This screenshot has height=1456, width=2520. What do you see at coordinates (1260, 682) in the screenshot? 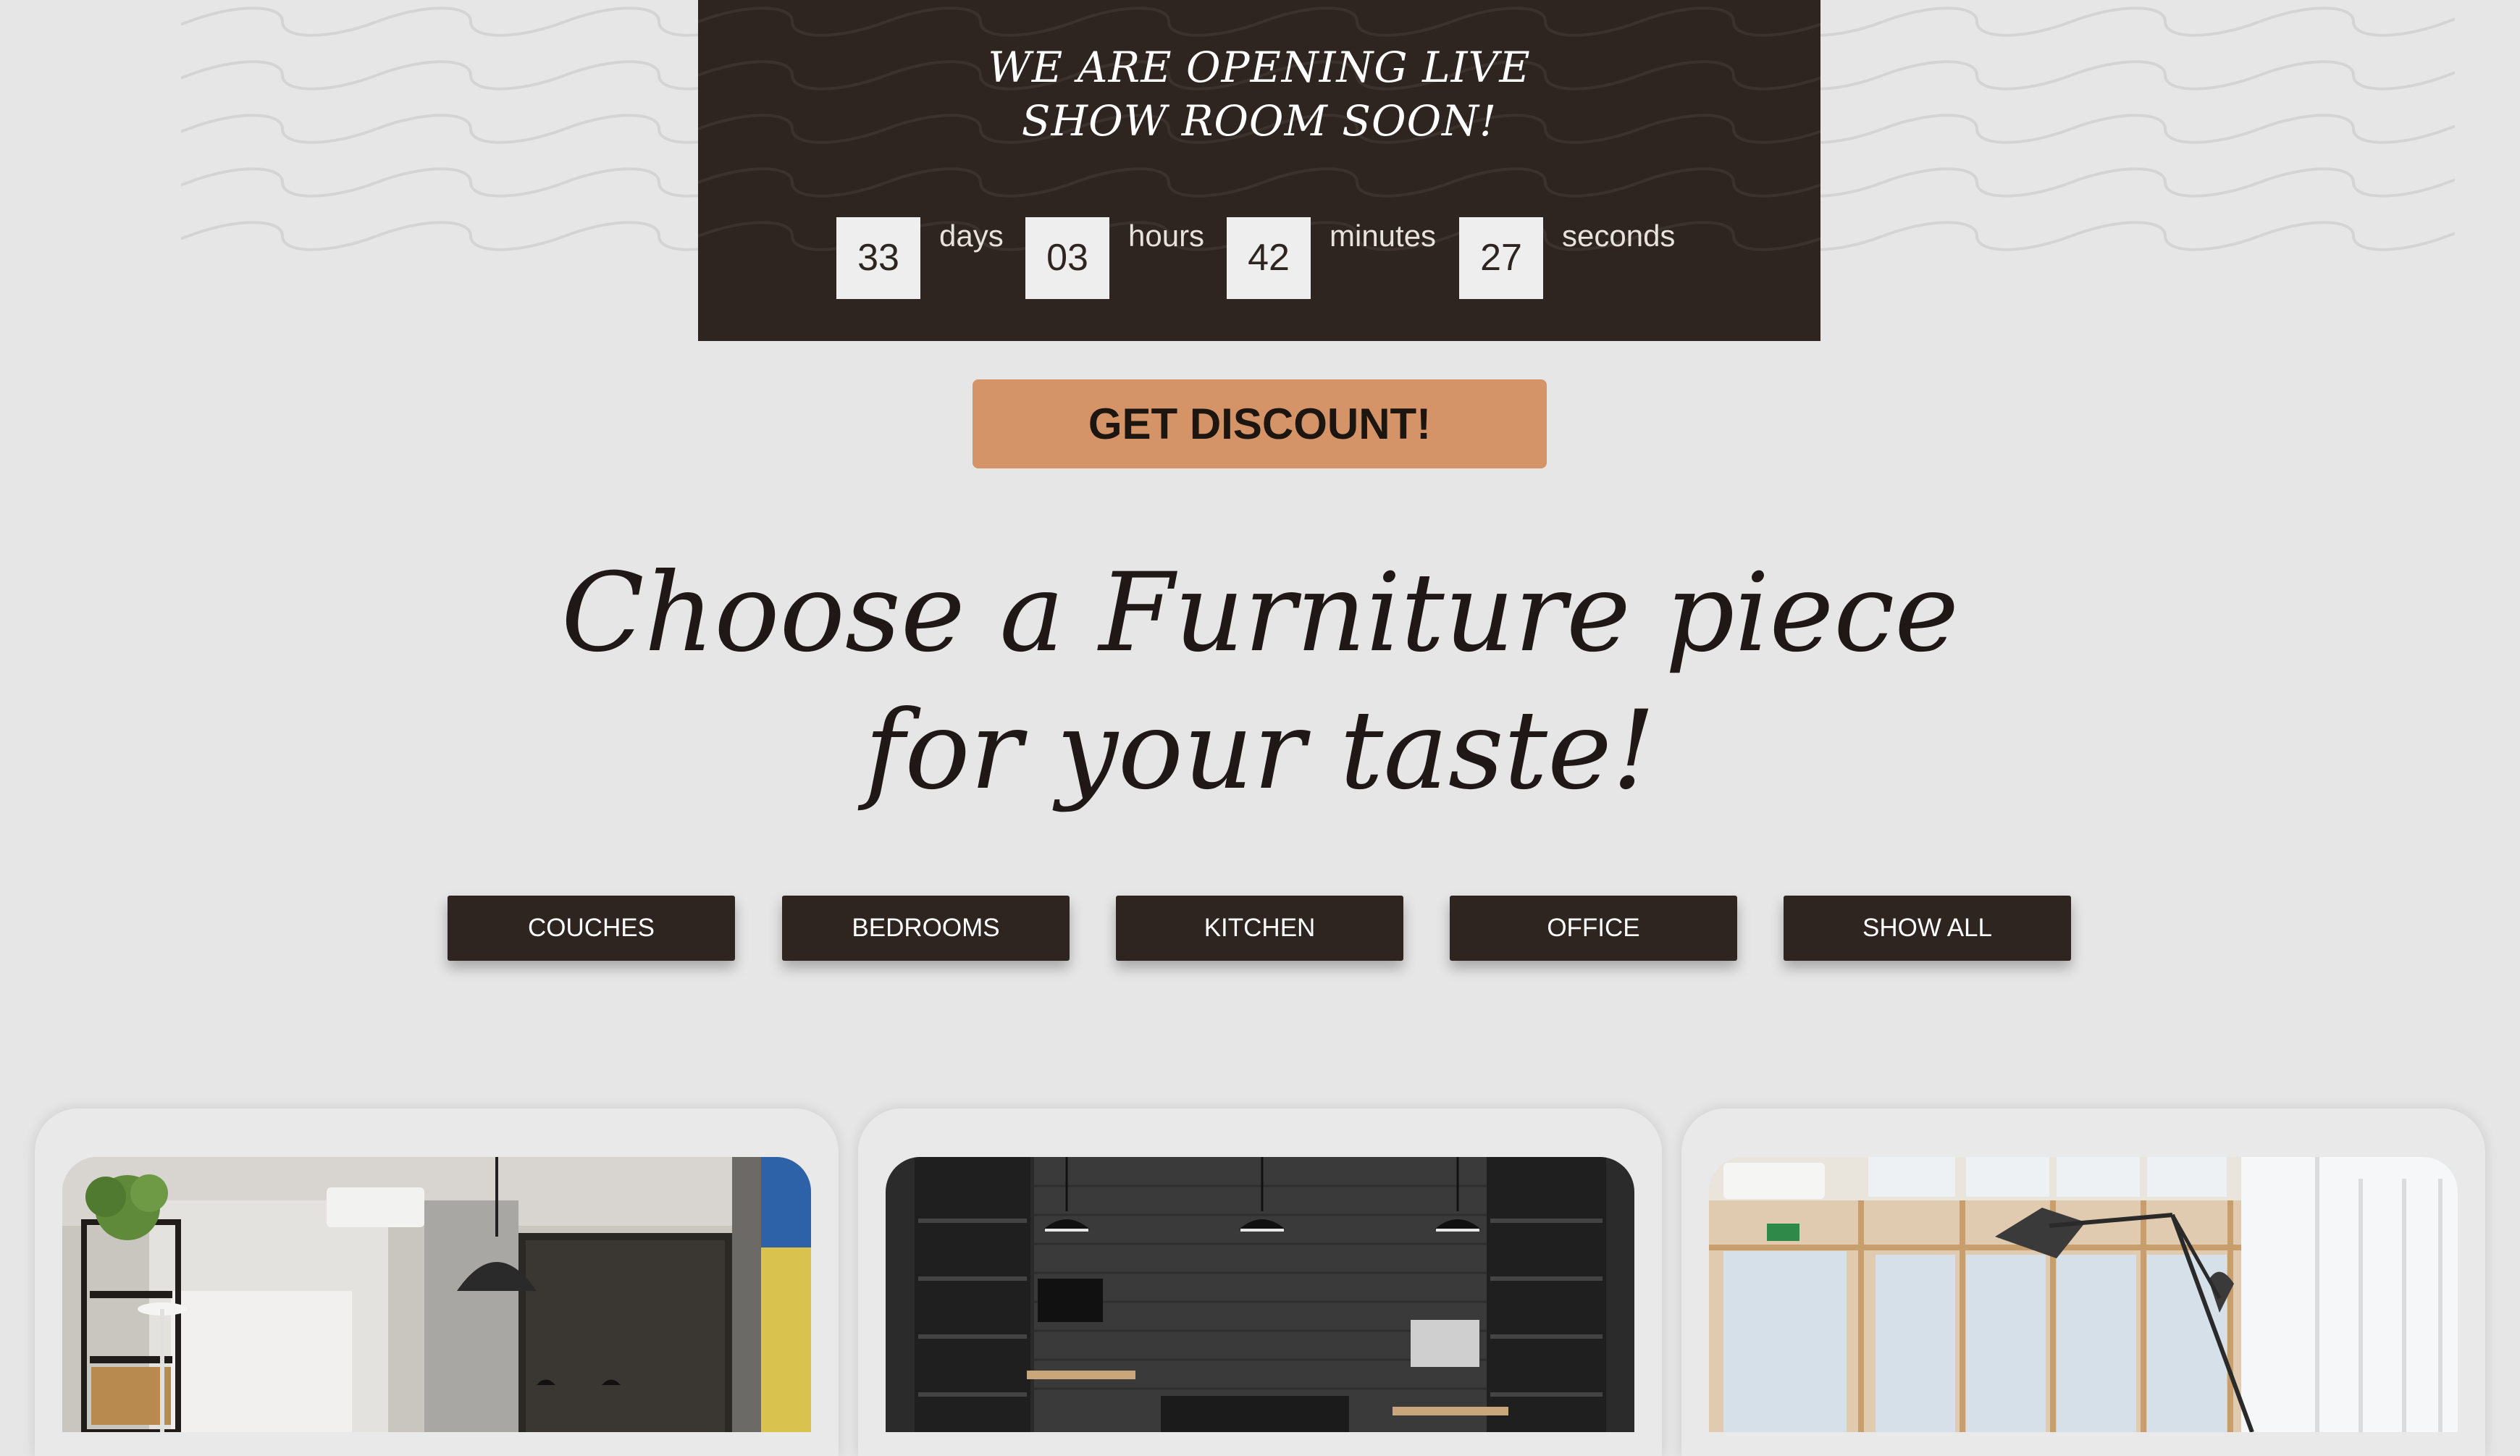
I see `page-headline: Choose a Furniture piece for your taste!` at bounding box center [1260, 682].